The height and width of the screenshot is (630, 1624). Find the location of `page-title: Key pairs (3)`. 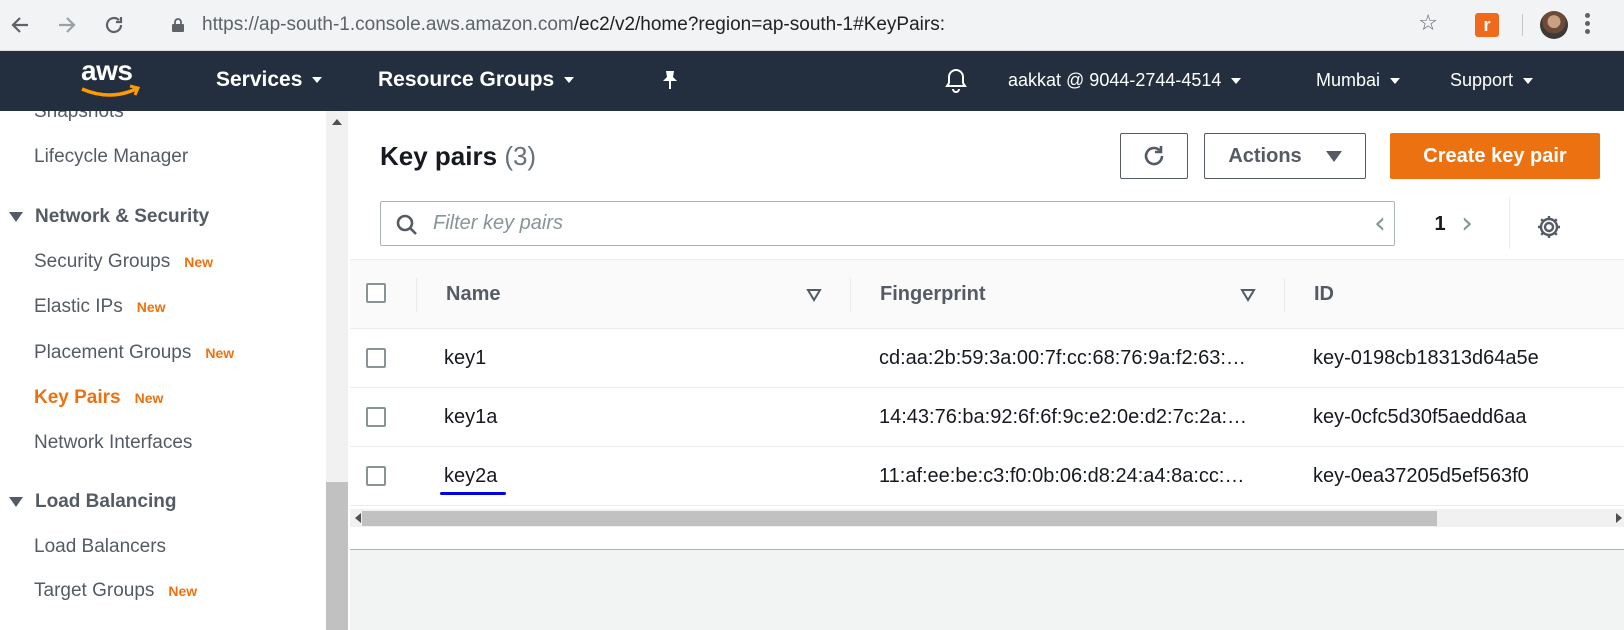

page-title: Key pairs (3) is located at coordinates (458, 156).